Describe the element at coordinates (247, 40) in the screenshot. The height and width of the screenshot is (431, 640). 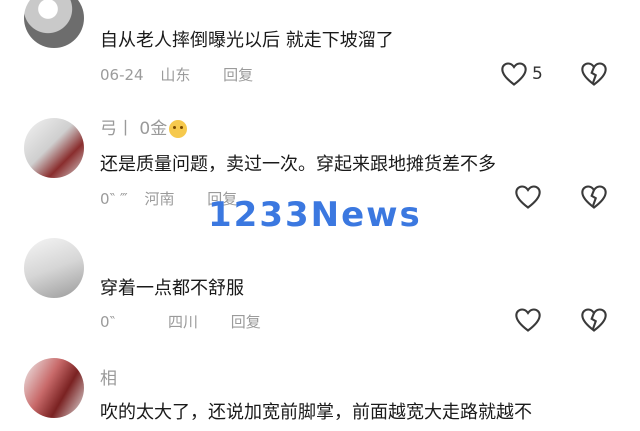
I see `comment-text: 自从老人摔倒曝光以后 就走下坡溜了` at that location.